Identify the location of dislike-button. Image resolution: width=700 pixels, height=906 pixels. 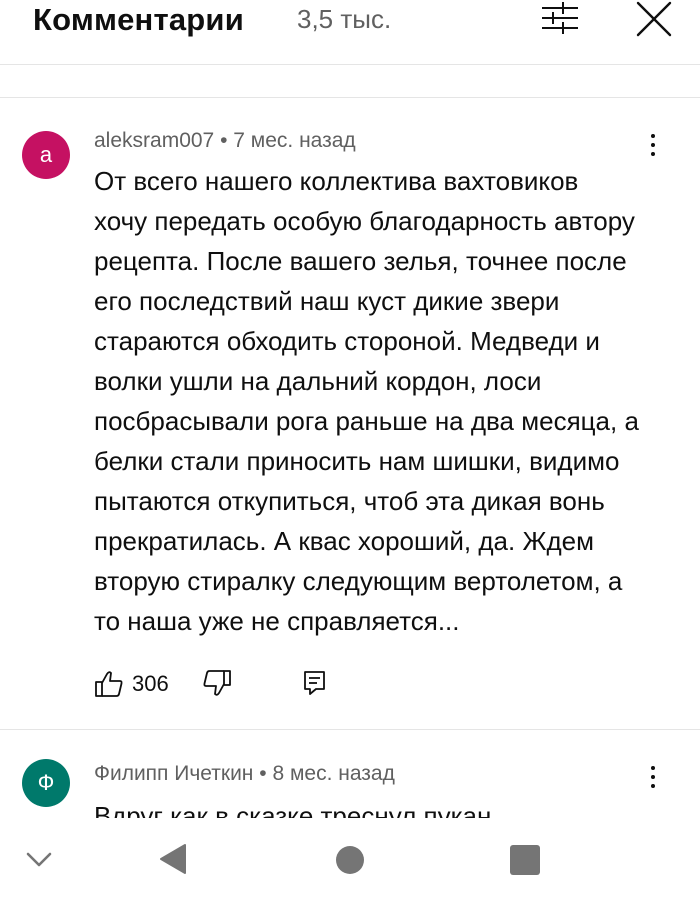
(217, 683).